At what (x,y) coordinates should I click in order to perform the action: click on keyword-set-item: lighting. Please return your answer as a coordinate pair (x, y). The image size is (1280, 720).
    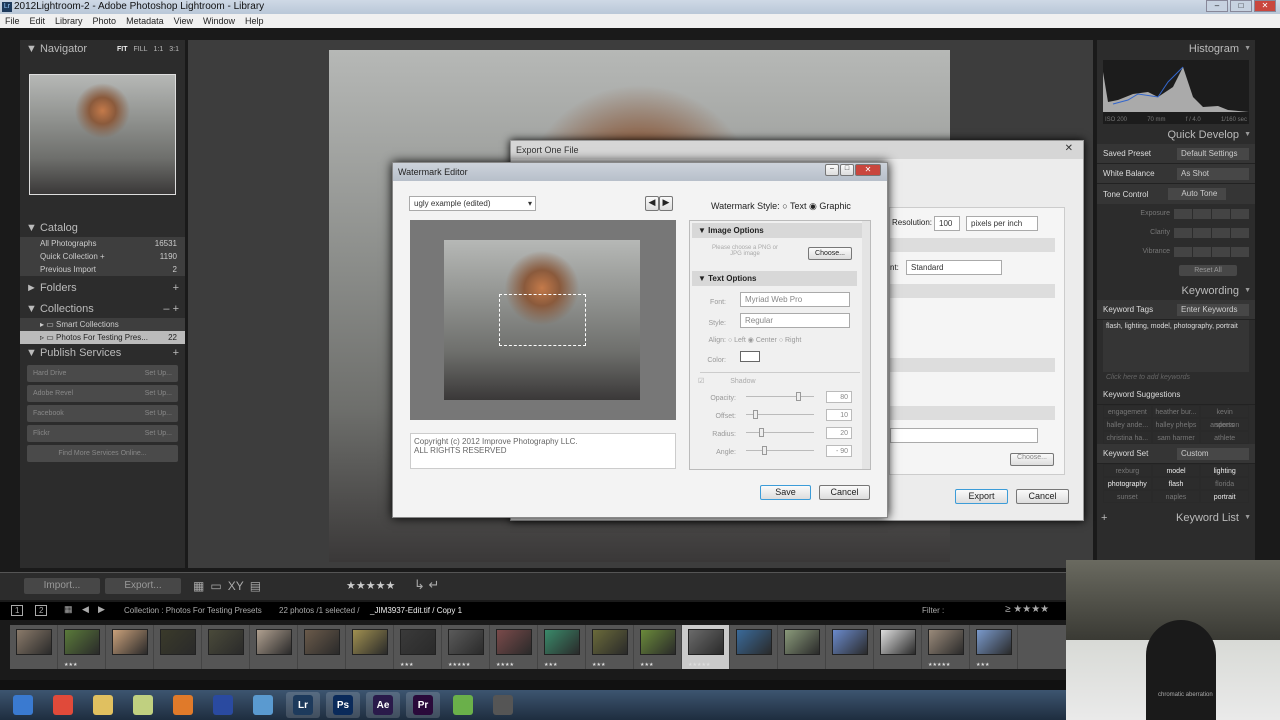
    Looking at the image, I should click on (1224, 470).